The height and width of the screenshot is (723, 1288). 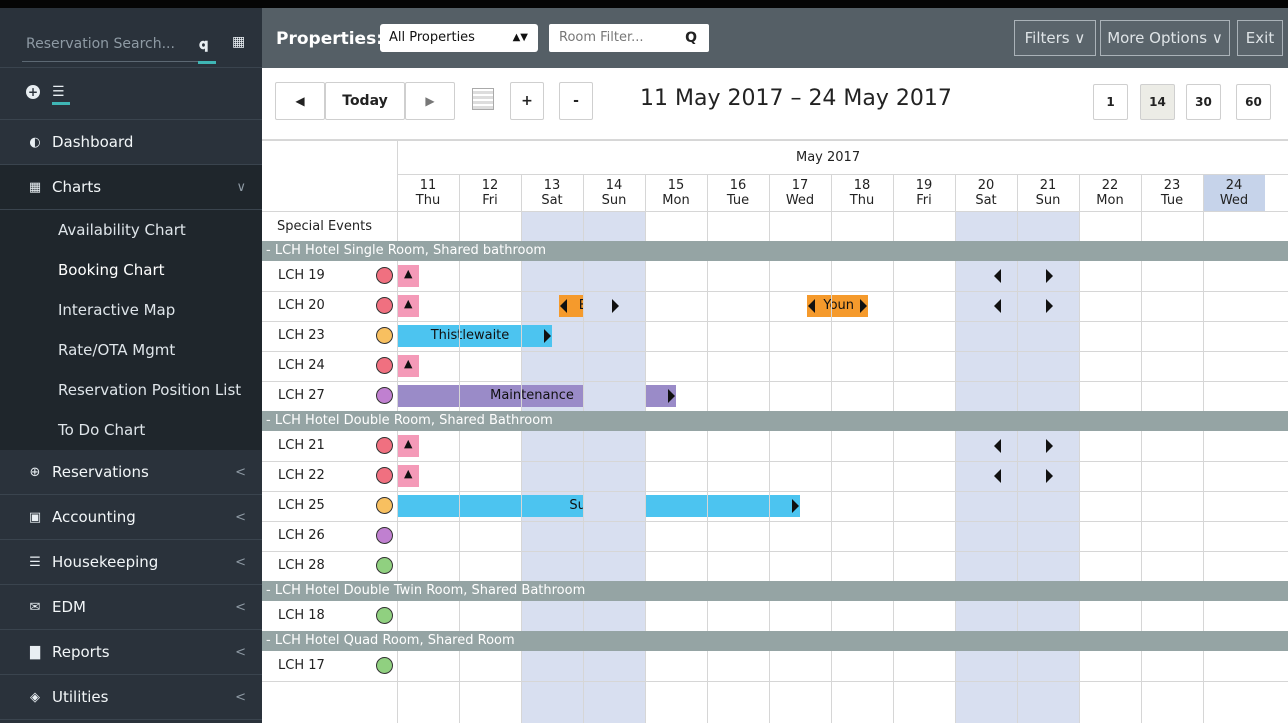 I want to click on zoom-option-60: 60, so click(x=1253, y=102).